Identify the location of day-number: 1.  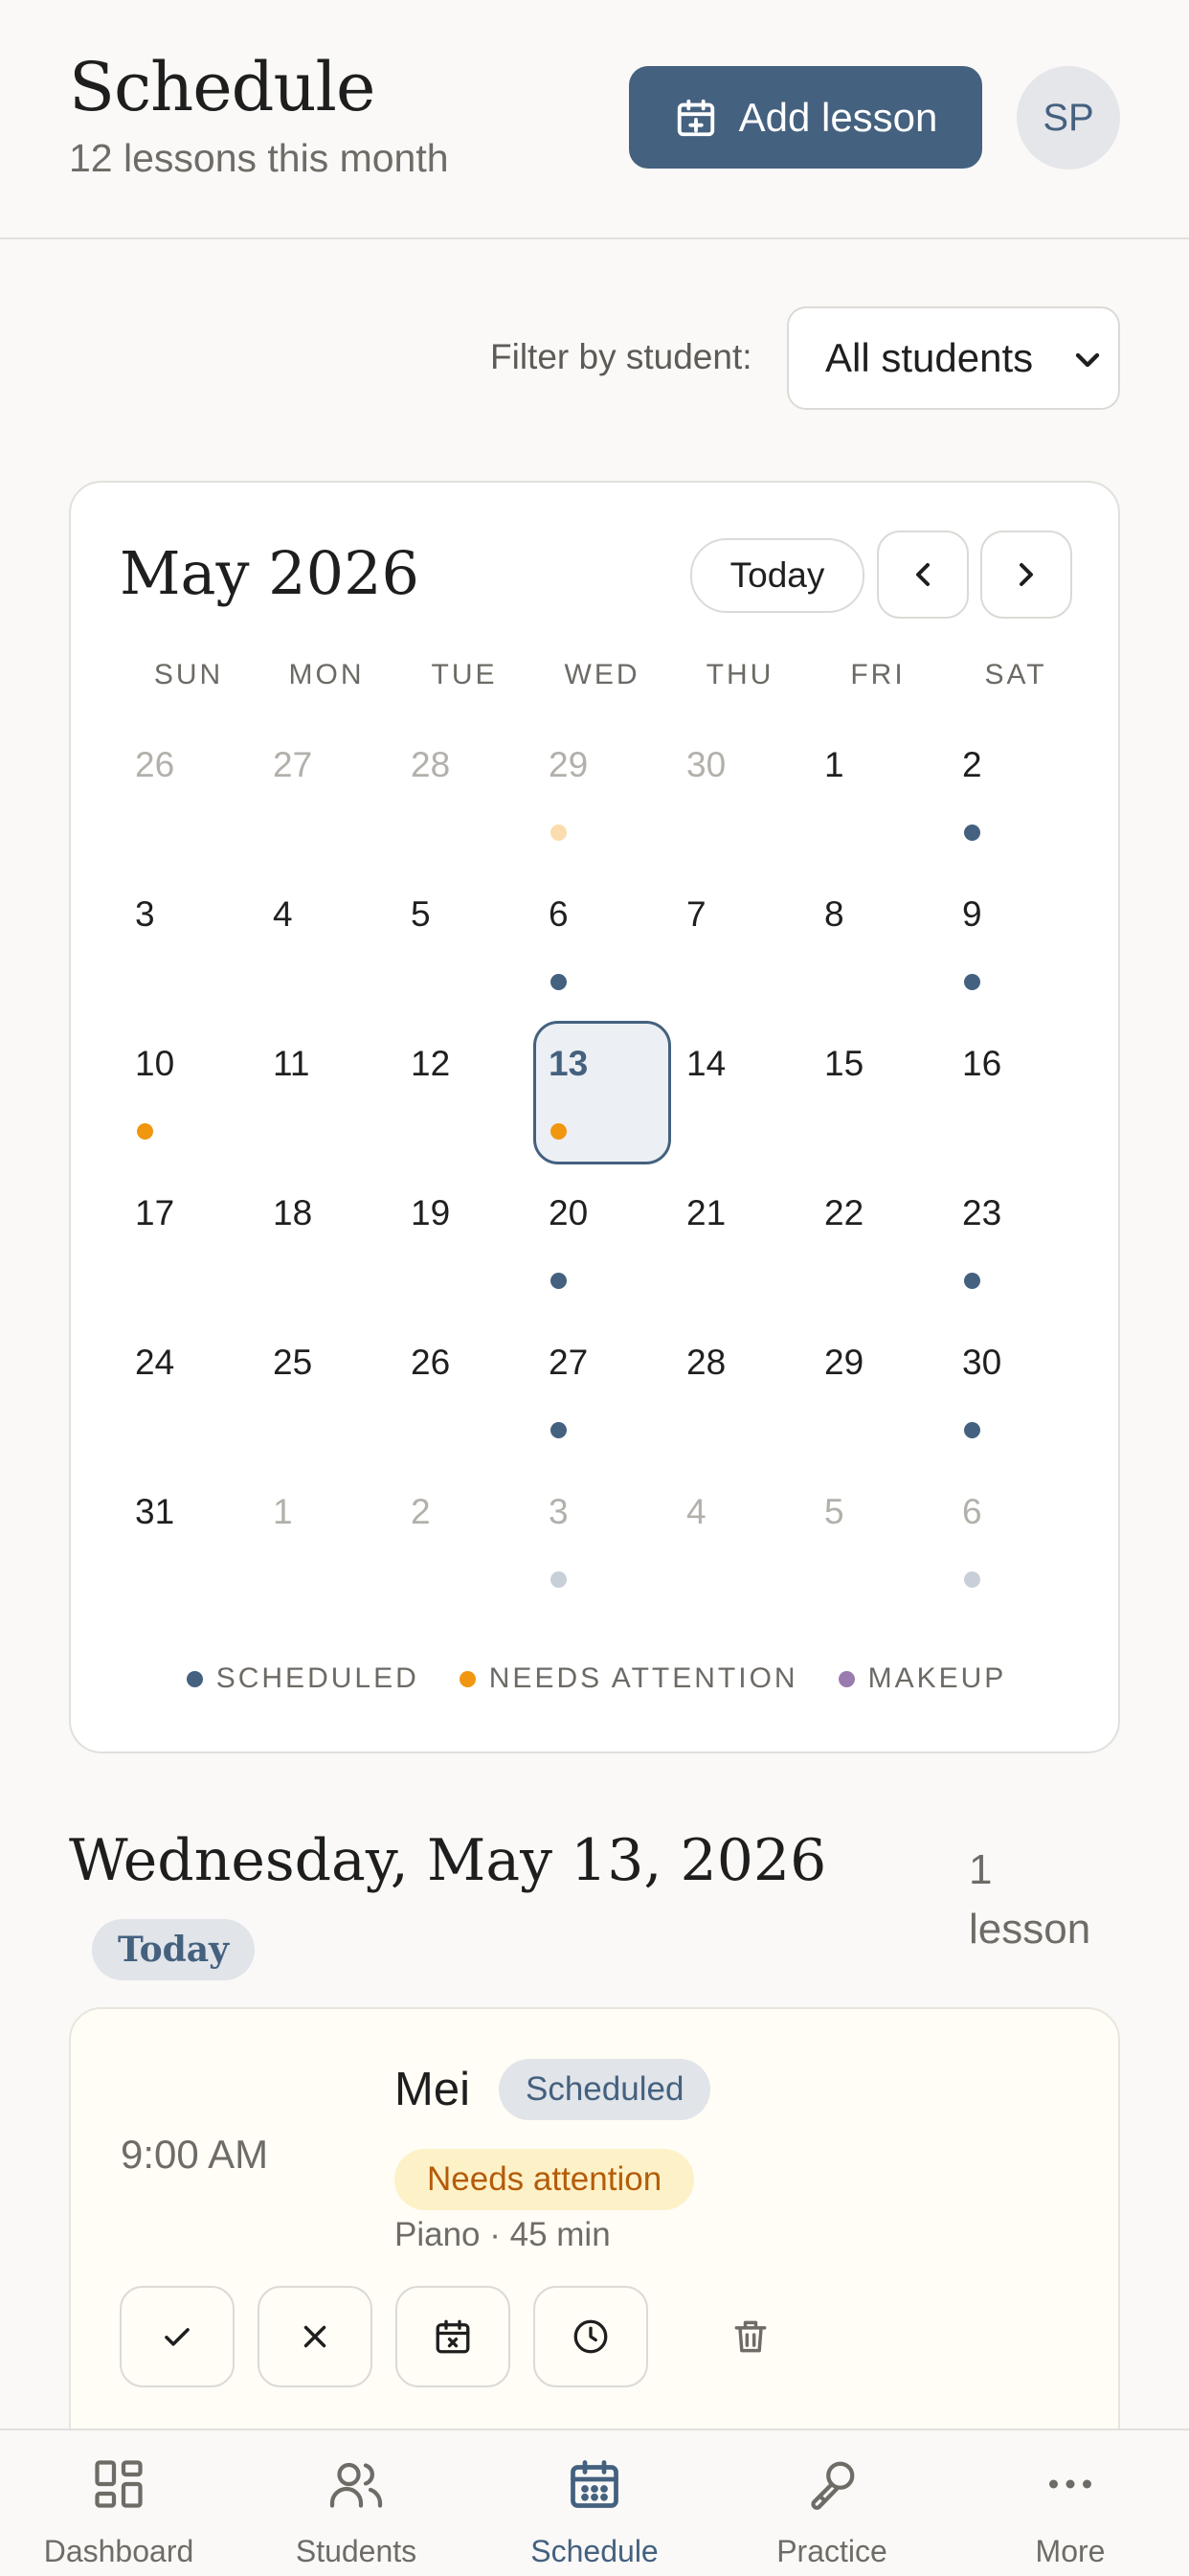
(834, 764).